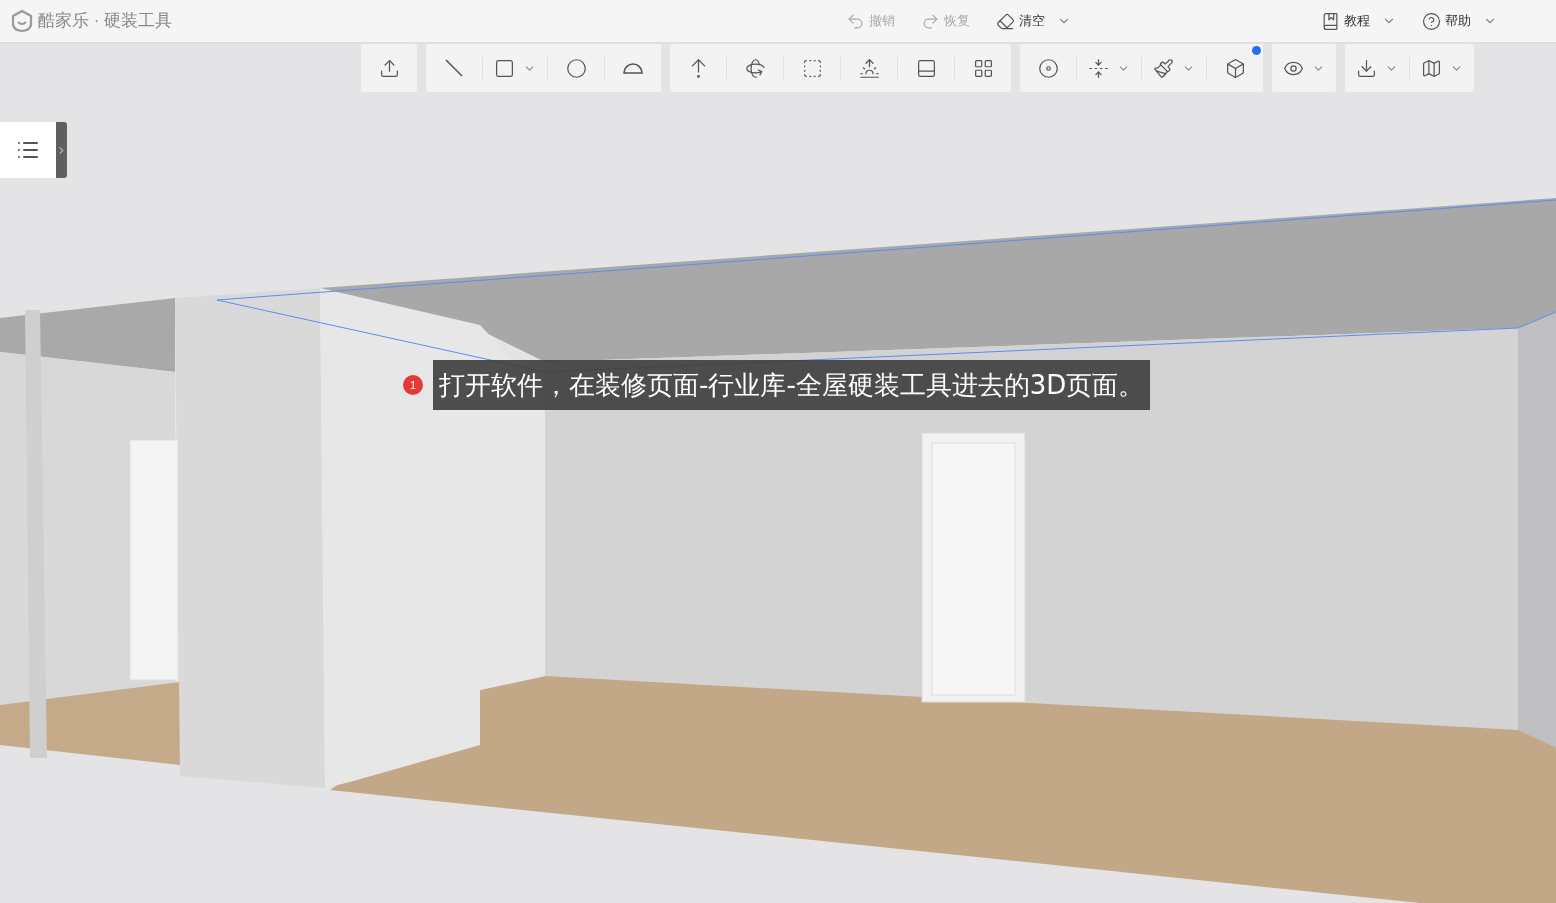 This screenshot has height=903, width=1556. What do you see at coordinates (1358, 21) in the screenshot?
I see `top-action-button: 教程` at bounding box center [1358, 21].